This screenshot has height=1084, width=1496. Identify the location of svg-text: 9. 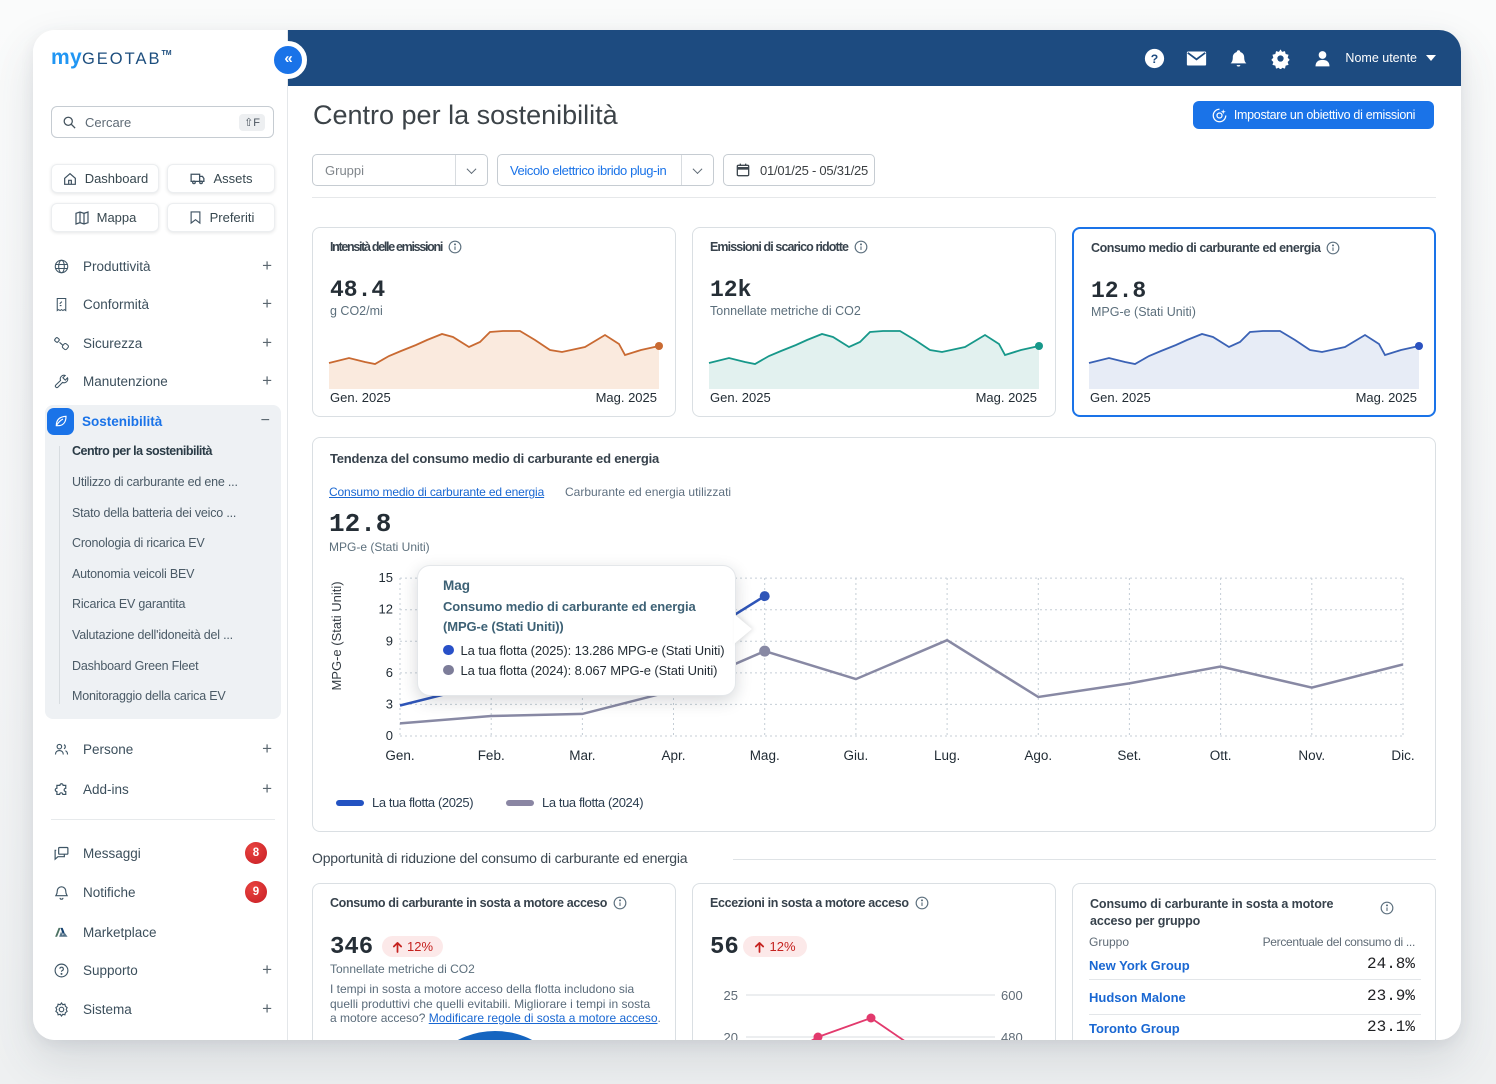
(389, 640).